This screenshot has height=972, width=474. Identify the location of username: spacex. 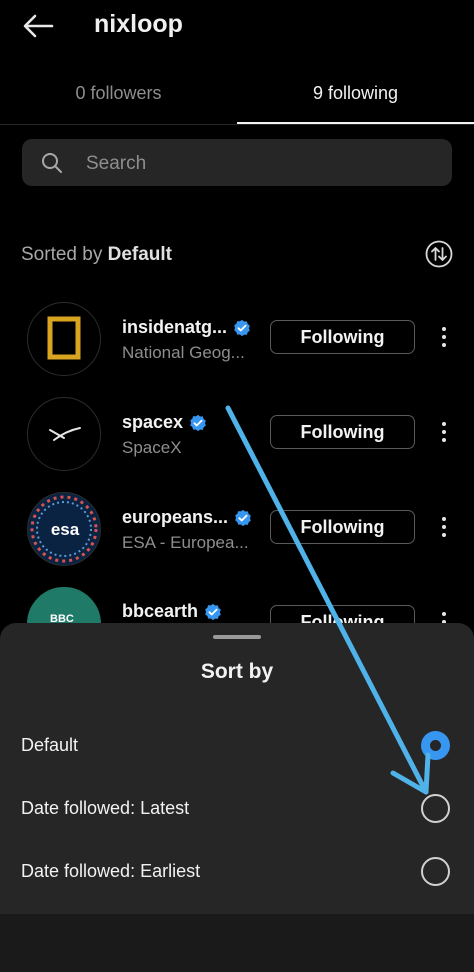
(164, 422).